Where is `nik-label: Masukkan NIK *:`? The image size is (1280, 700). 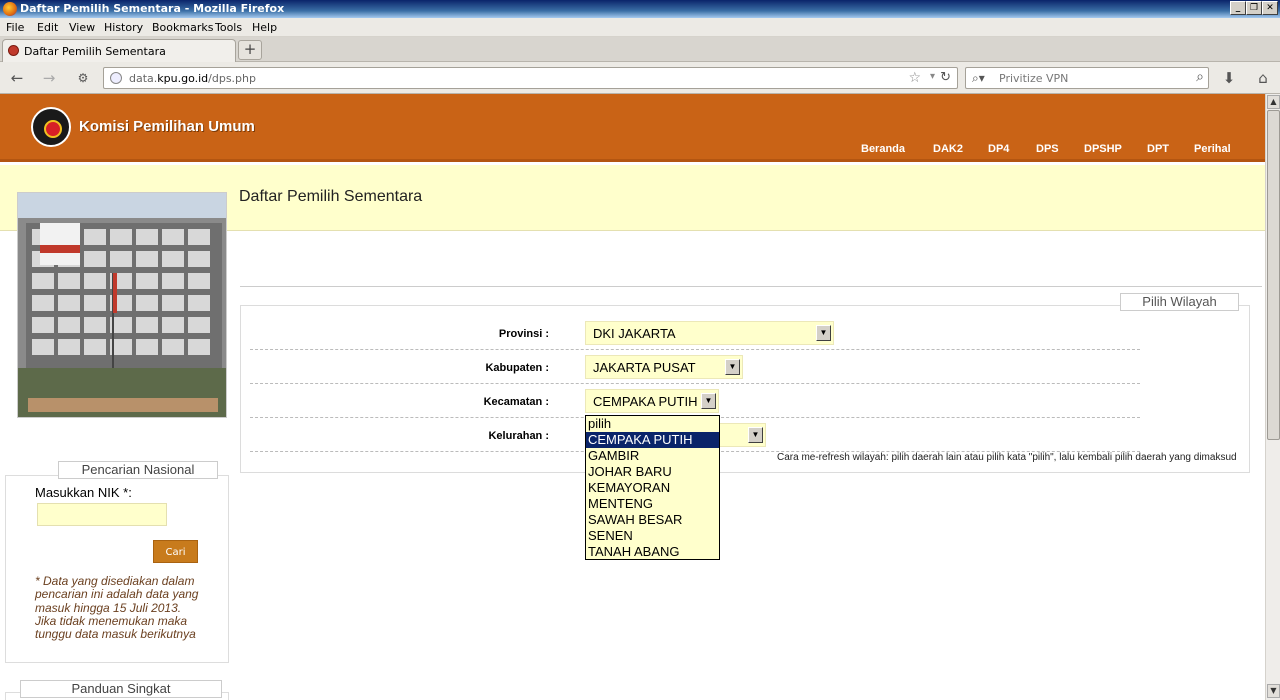
nik-label: Masukkan NIK *: is located at coordinates (83, 492).